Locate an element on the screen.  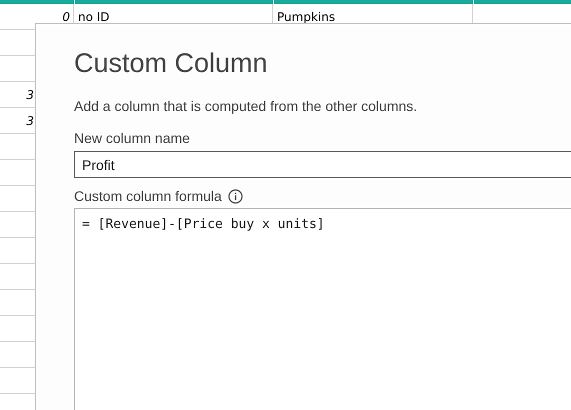
row-number: 0 is located at coordinates (66, 17).